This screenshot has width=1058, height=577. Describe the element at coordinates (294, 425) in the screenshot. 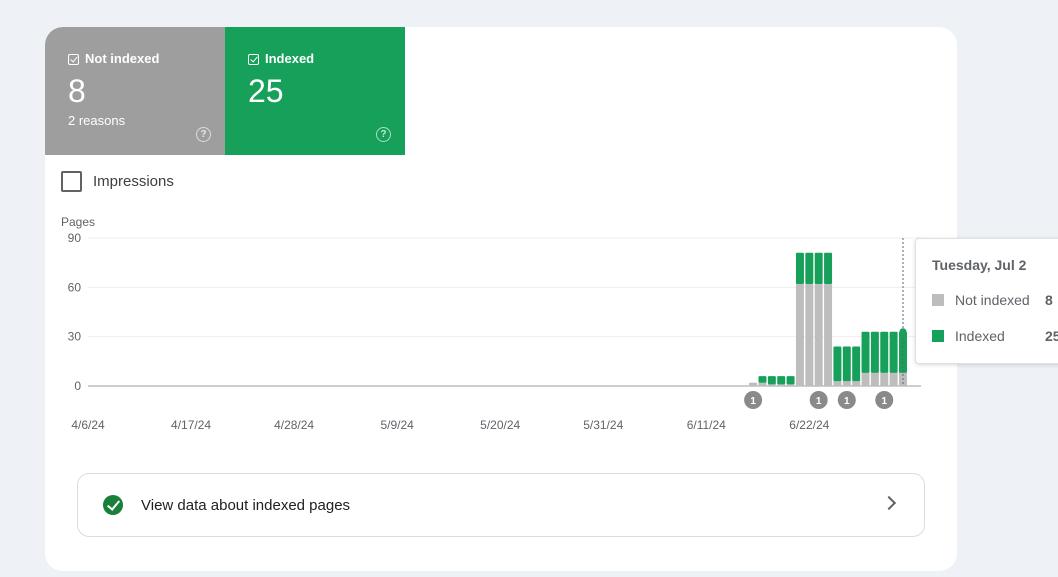

I see `x-tick-label: 4/28/24` at that location.